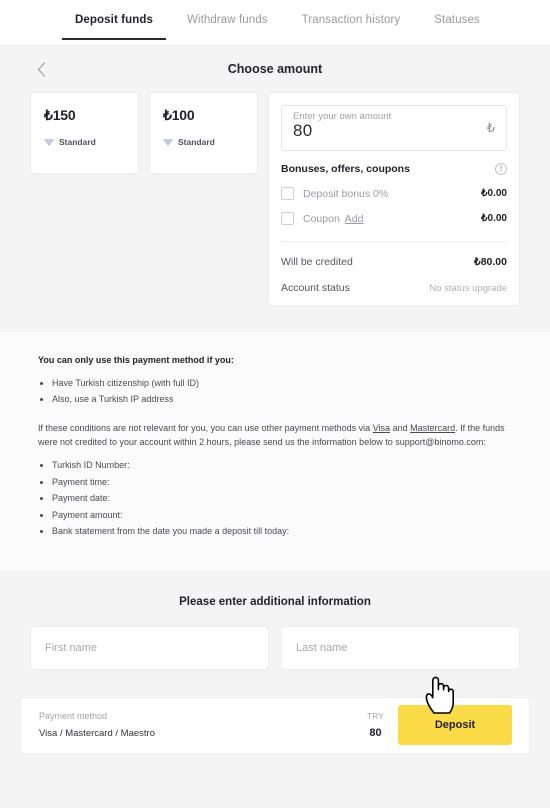  Describe the element at coordinates (60, 115) in the screenshot. I see `amount-card-value: ₺150` at that location.